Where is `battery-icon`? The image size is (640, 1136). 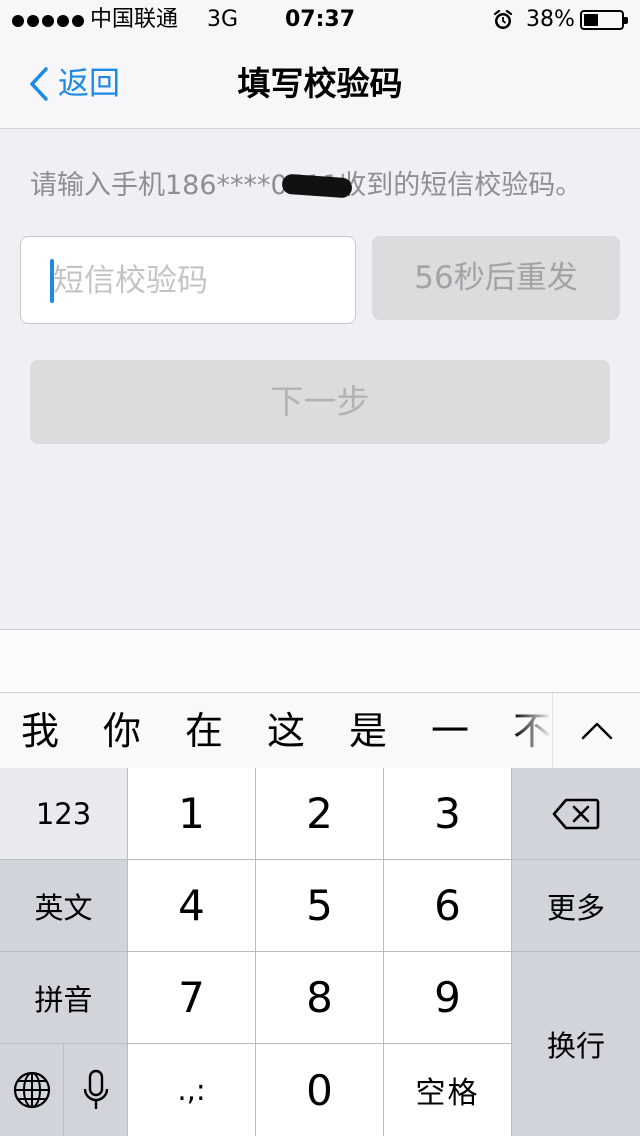 battery-icon is located at coordinates (604, 20).